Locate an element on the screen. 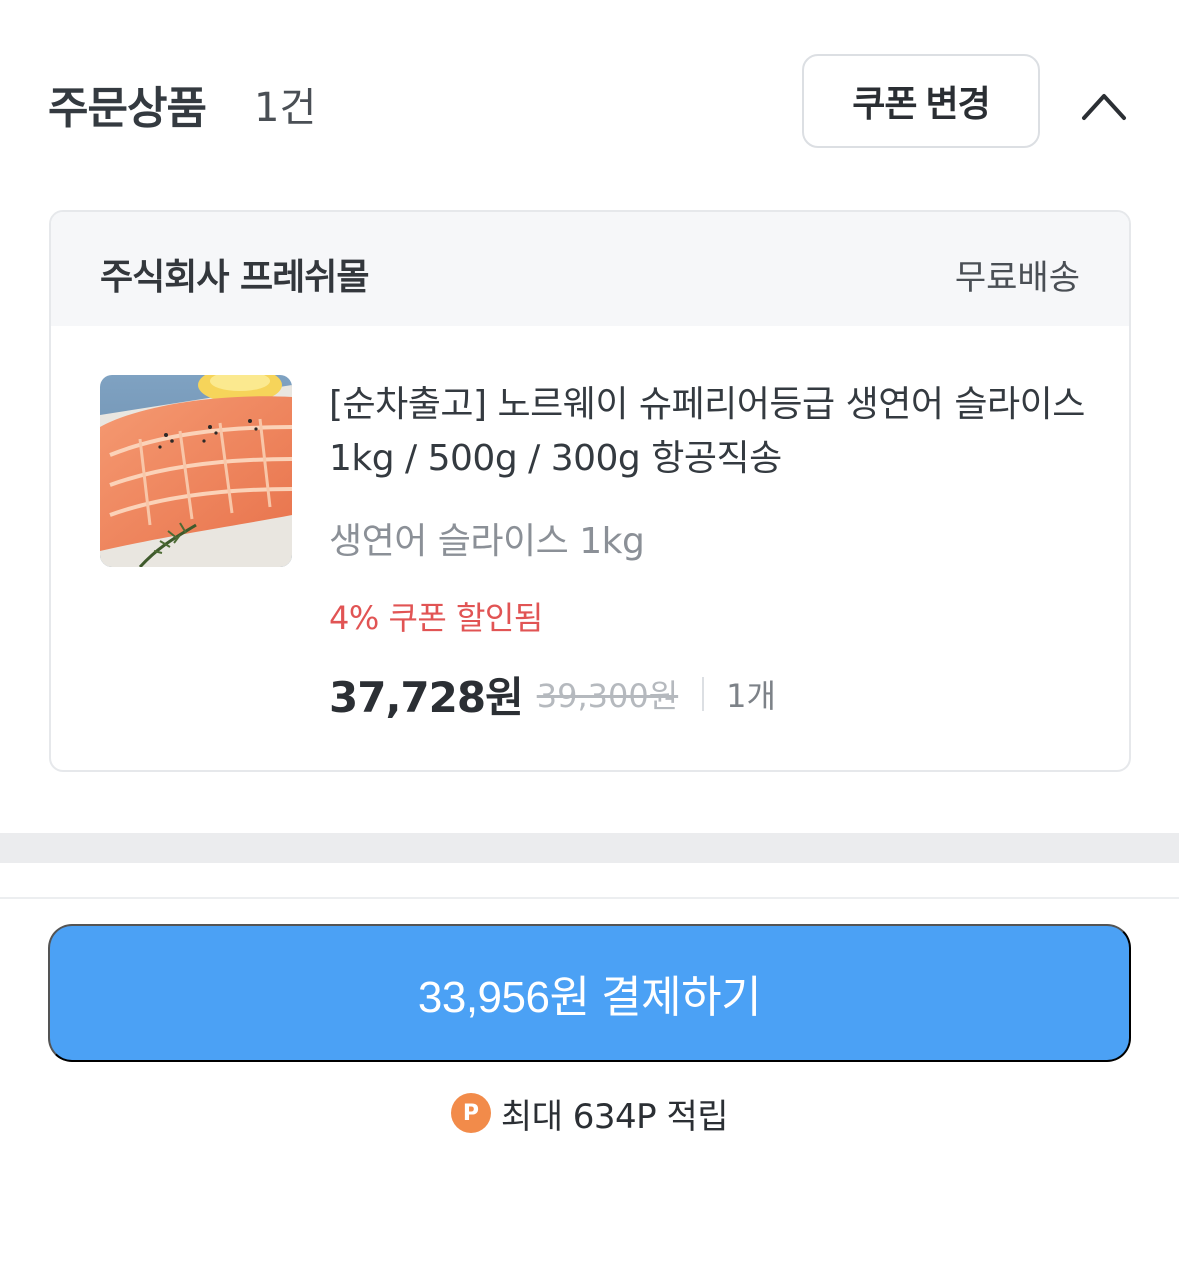 This screenshot has height=1266, width=1179. product-thumbnail is located at coordinates (196, 471).